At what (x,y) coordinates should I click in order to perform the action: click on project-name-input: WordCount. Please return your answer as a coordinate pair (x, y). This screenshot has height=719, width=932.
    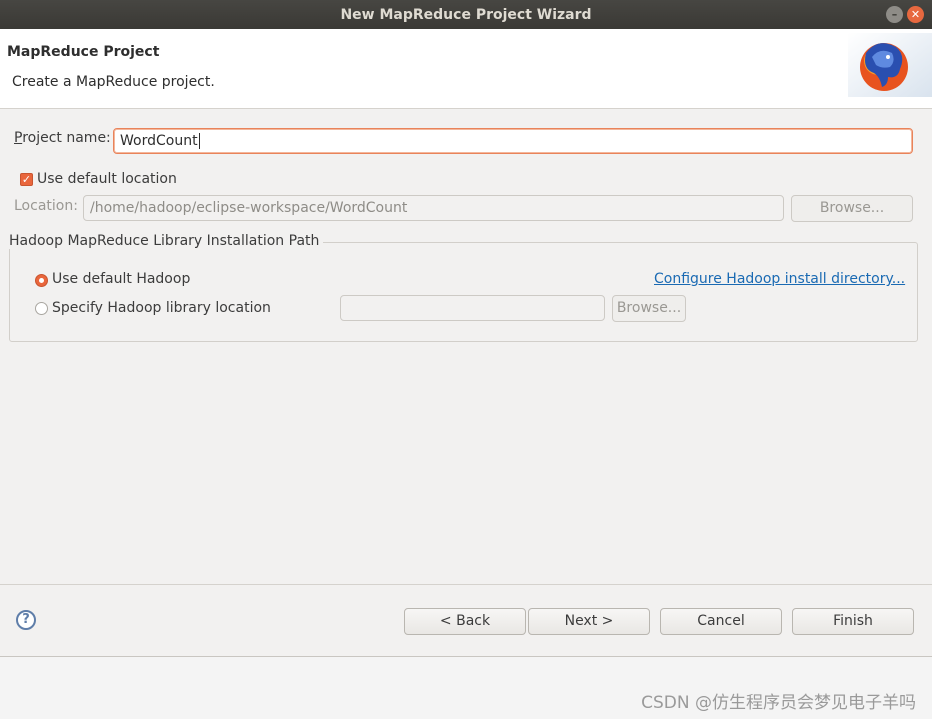
    Looking at the image, I should click on (513, 141).